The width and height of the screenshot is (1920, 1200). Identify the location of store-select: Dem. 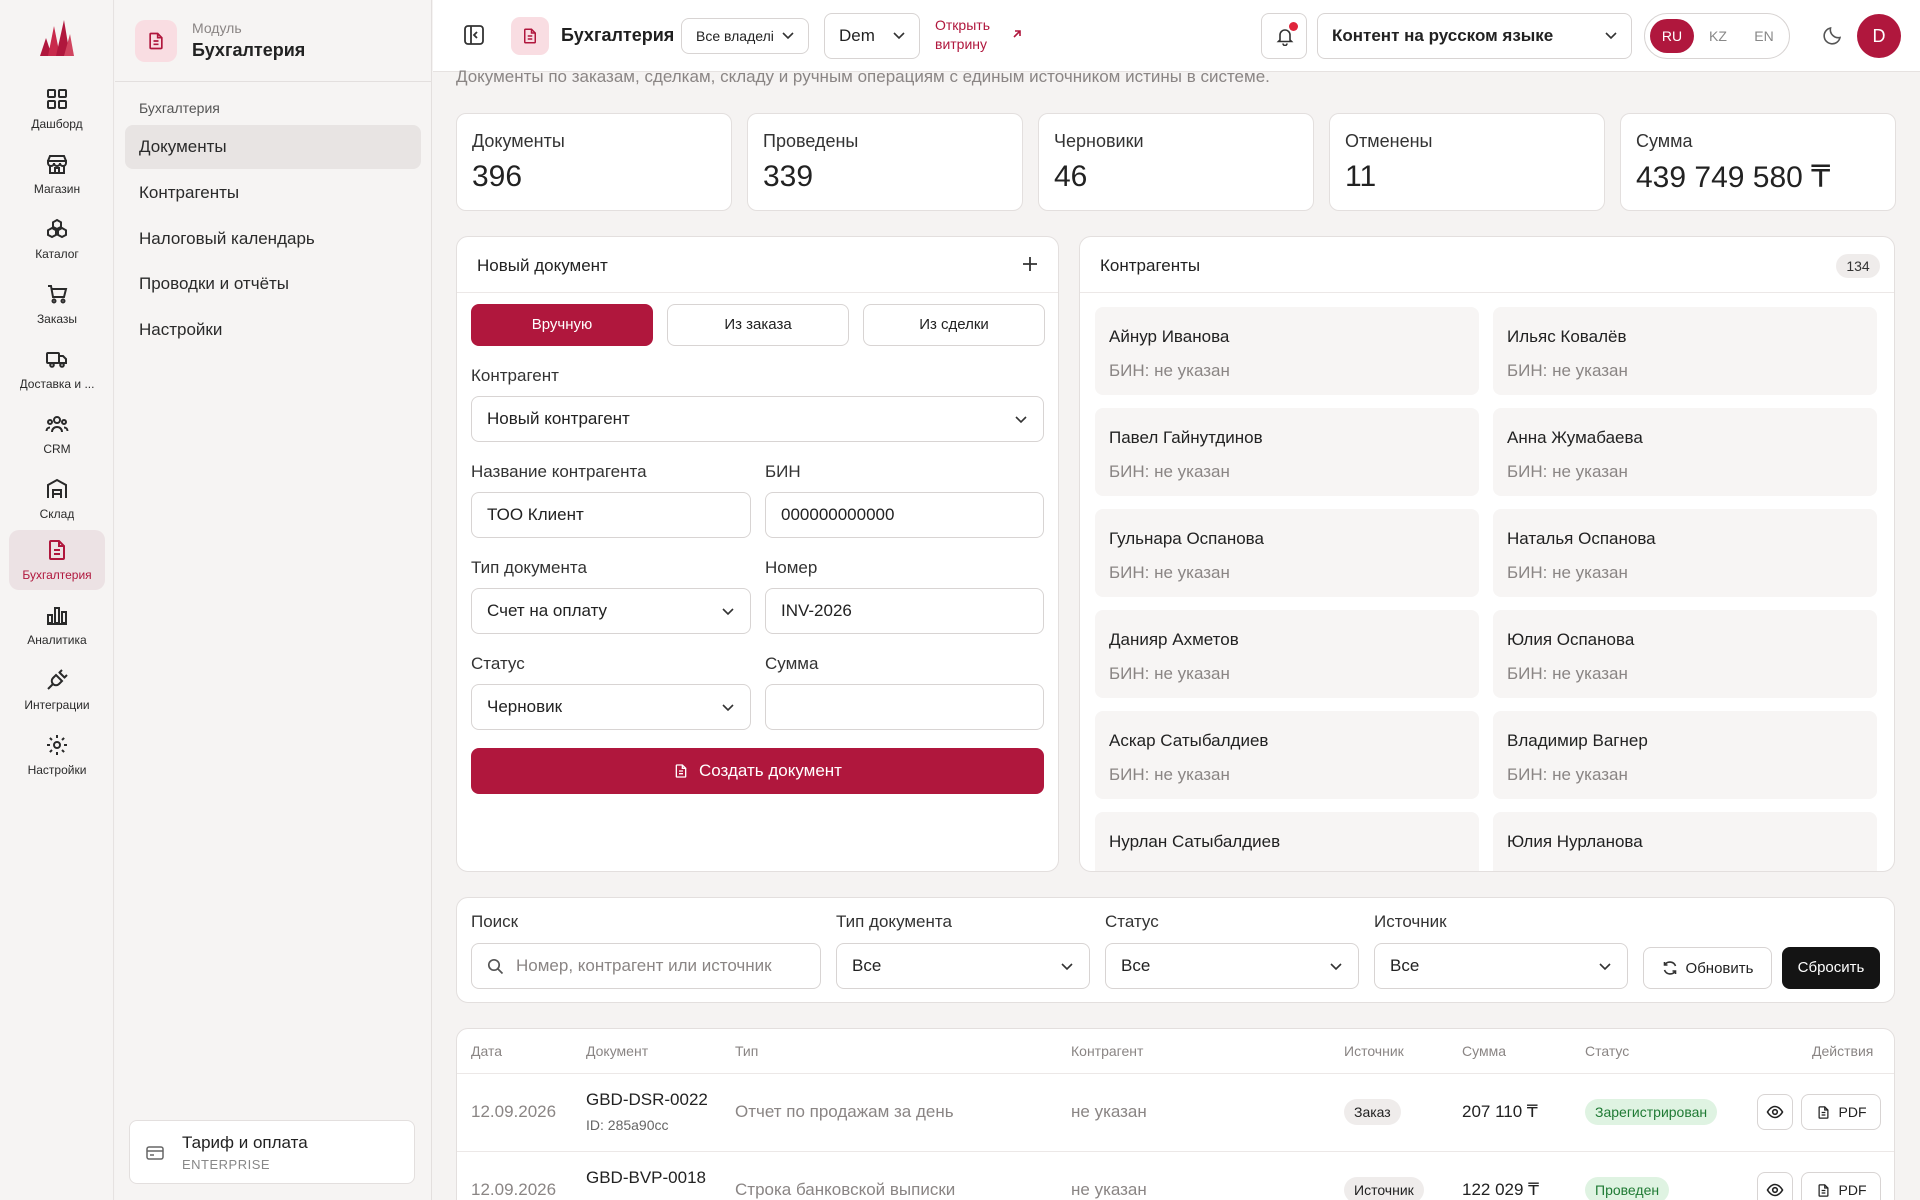
(872, 36).